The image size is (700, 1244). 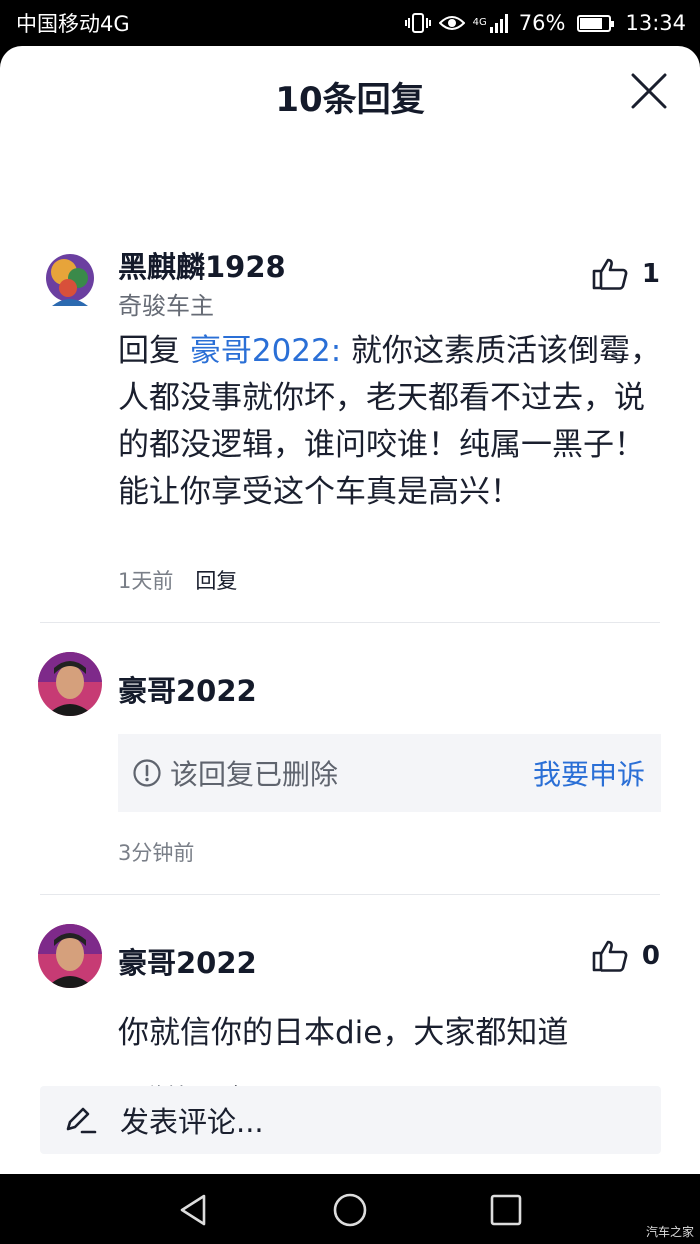 I want to click on recents-button, so click(x=506, y=1210).